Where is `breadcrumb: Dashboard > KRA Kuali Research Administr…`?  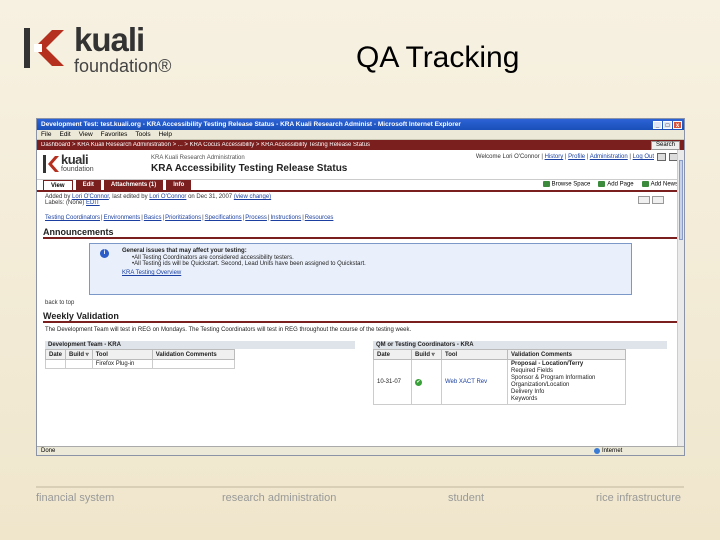 breadcrumb: Dashboard > KRA Kuali Research Administr… is located at coordinates (205, 145).